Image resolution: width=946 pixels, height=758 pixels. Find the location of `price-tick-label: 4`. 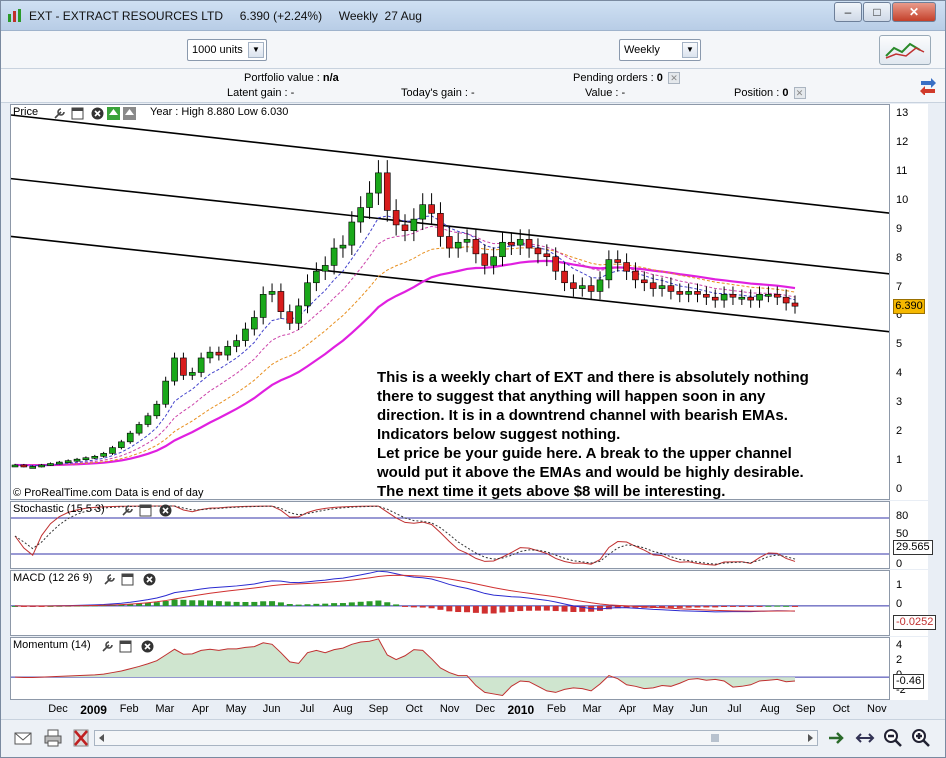

price-tick-label: 4 is located at coordinates (899, 373).